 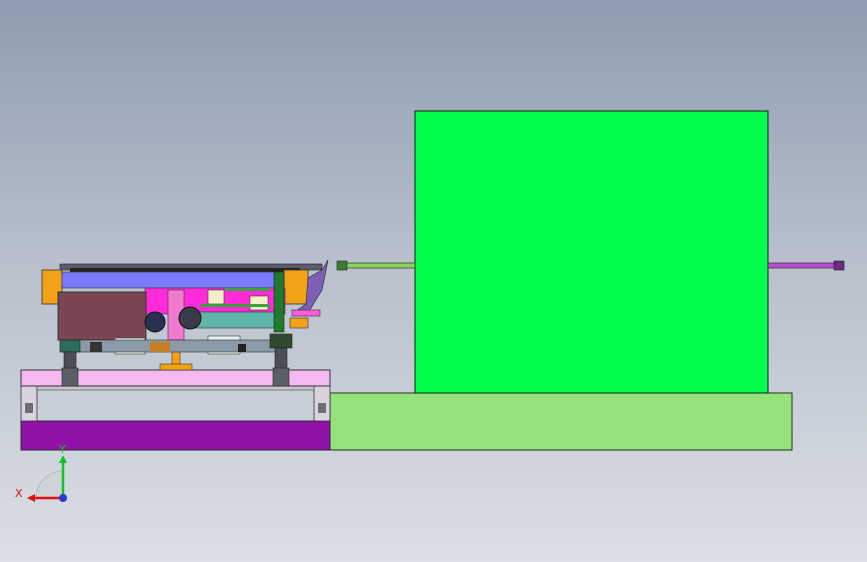 What do you see at coordinates (175, 435) in the screenshot?
I see `purple-base` at bounding box center [175, 435].